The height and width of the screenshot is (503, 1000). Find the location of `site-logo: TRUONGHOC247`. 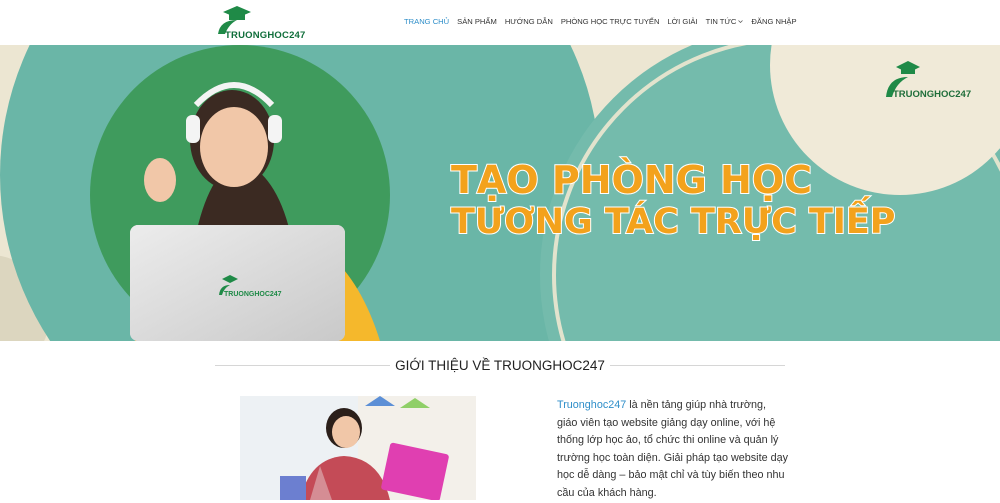

site-logo: TRUONGHOC247 is located at coordinates (260, 23).